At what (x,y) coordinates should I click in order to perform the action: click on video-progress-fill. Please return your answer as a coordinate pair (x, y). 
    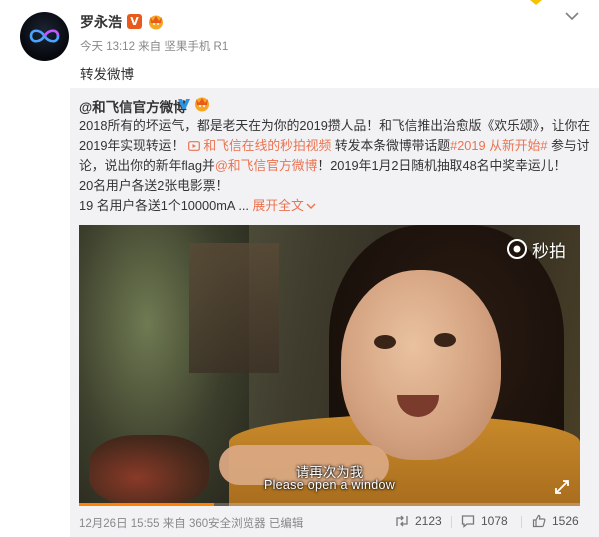
    Looking at the image, I should click on (147, 504).